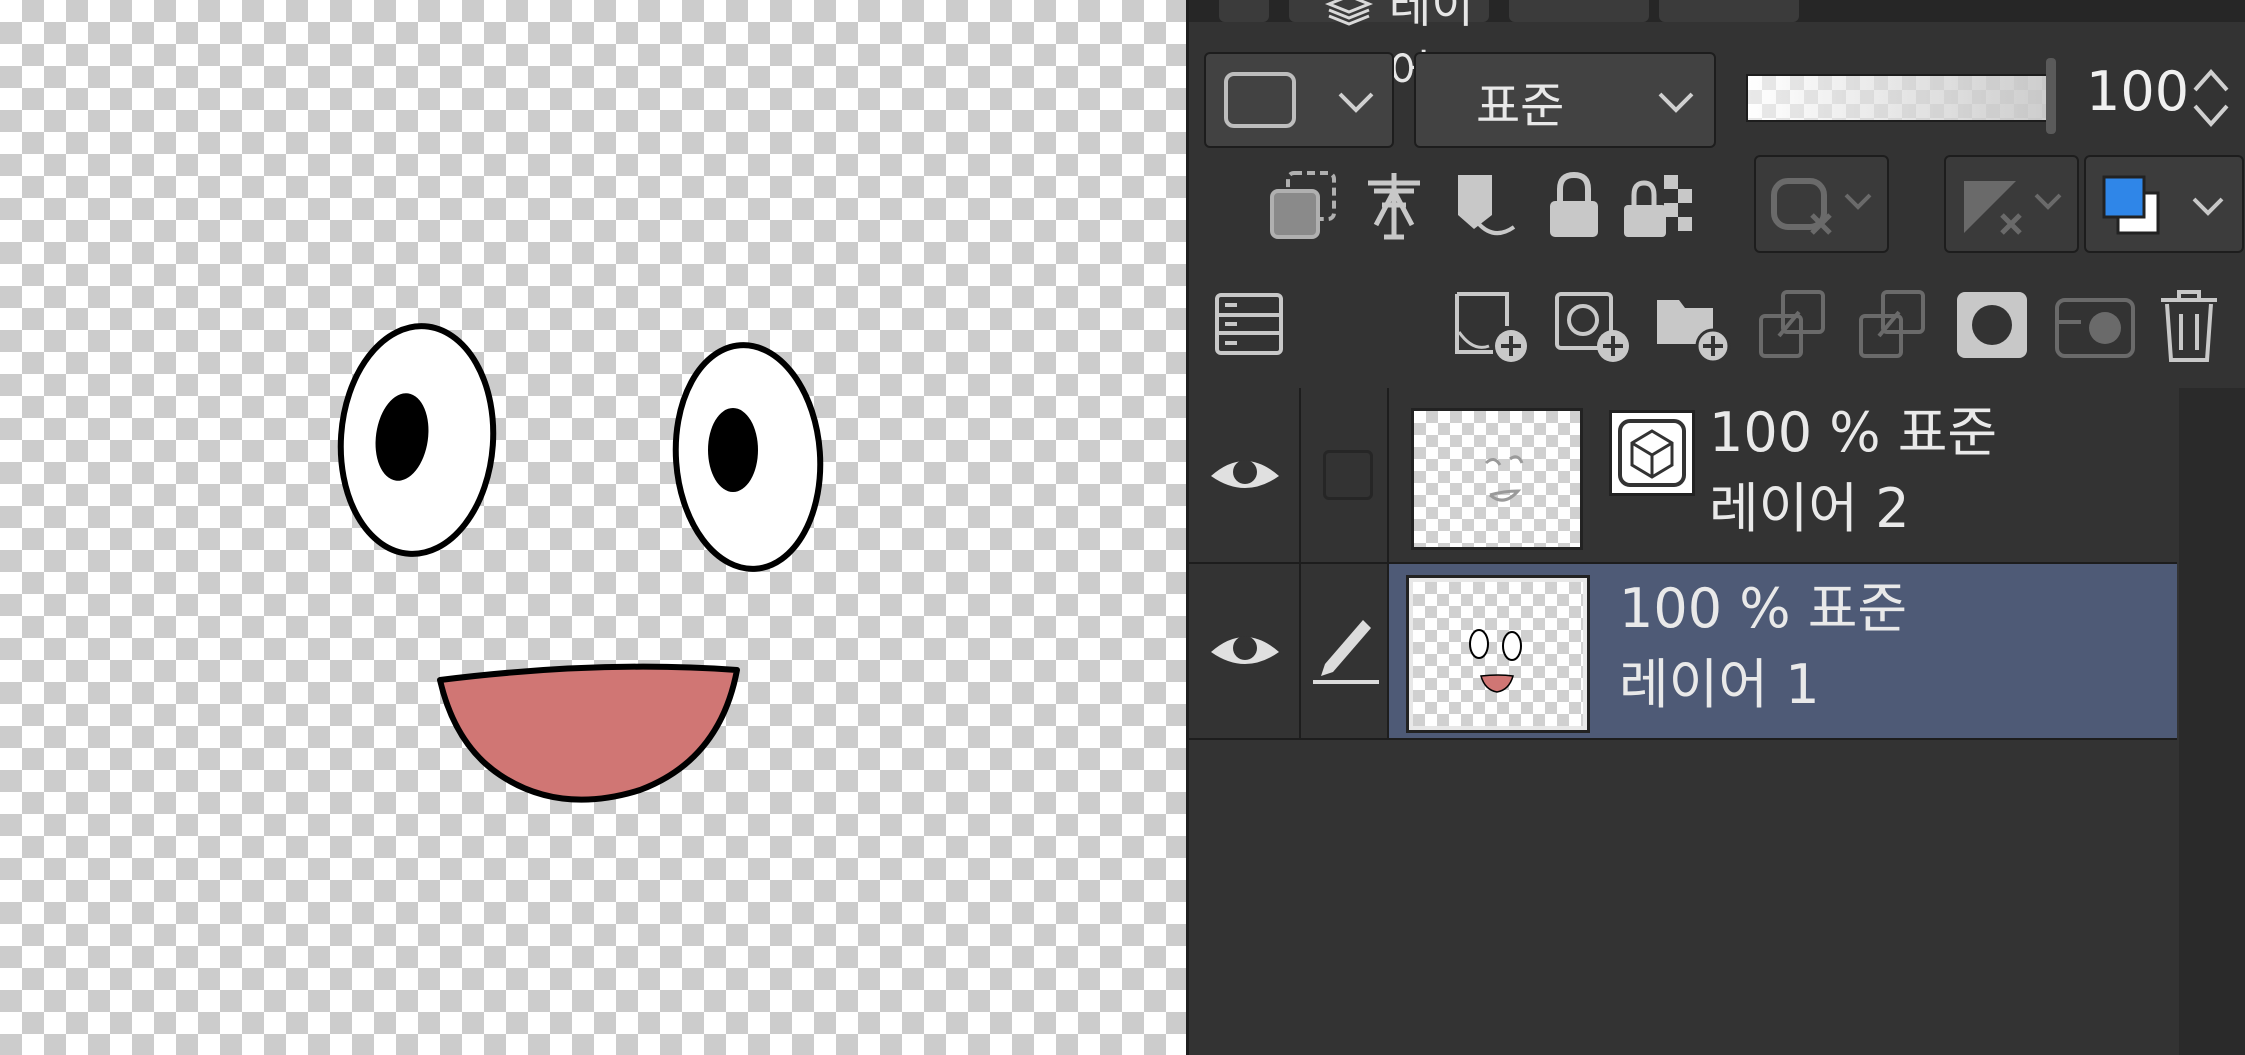 This screenshot has height=1055, width=2245. Describe the element at coordinates (1894, 327) in the screenshot. I see `merge-visible-icon` at that location.